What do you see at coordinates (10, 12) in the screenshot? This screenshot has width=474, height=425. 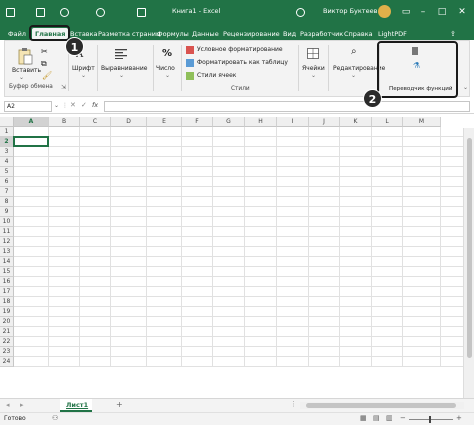 I see `autosave-icon` at bounding box center [10, 12].